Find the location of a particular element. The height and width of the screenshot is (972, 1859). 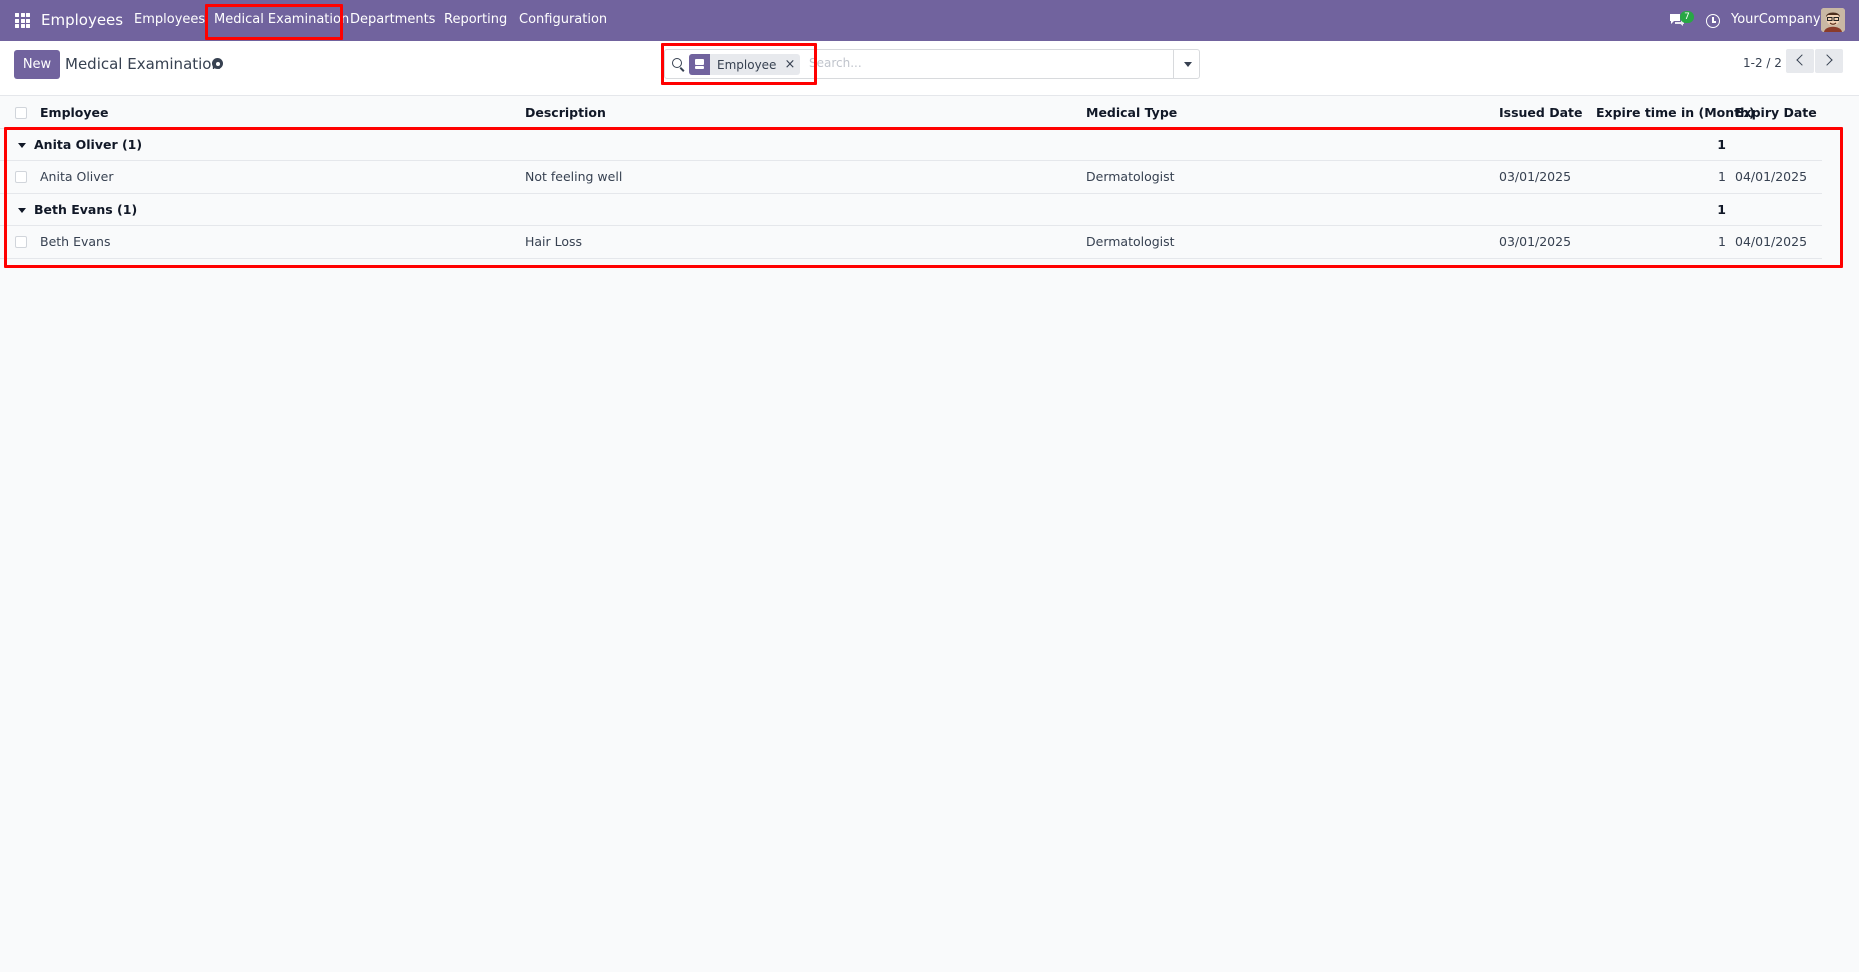

company-switcher: YourCompany is located at coordinates (1776, 19).